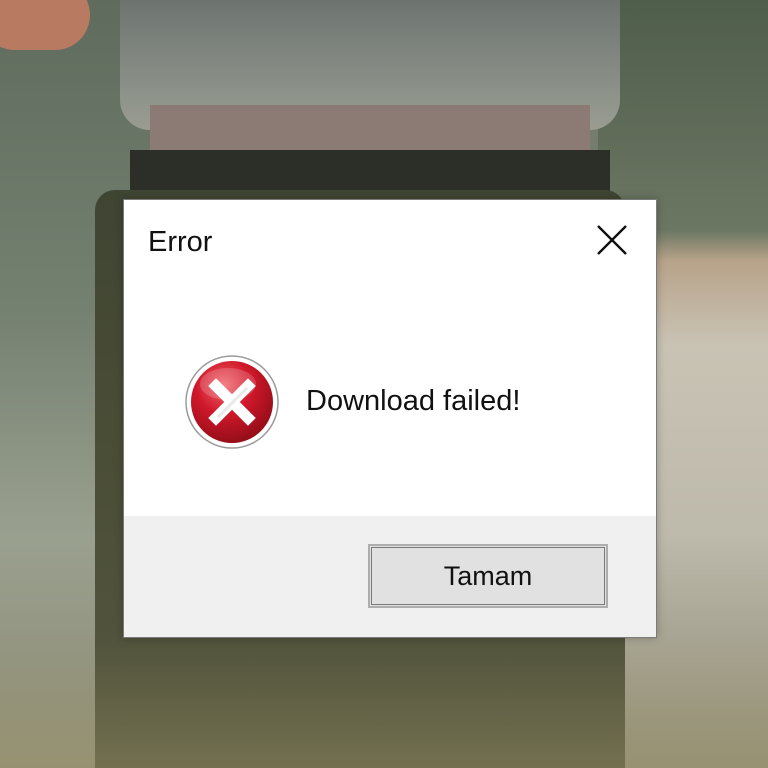 The height and width of the screenshot is (768, 768). I want to click on dialog-title: Error, so click(180, 242).